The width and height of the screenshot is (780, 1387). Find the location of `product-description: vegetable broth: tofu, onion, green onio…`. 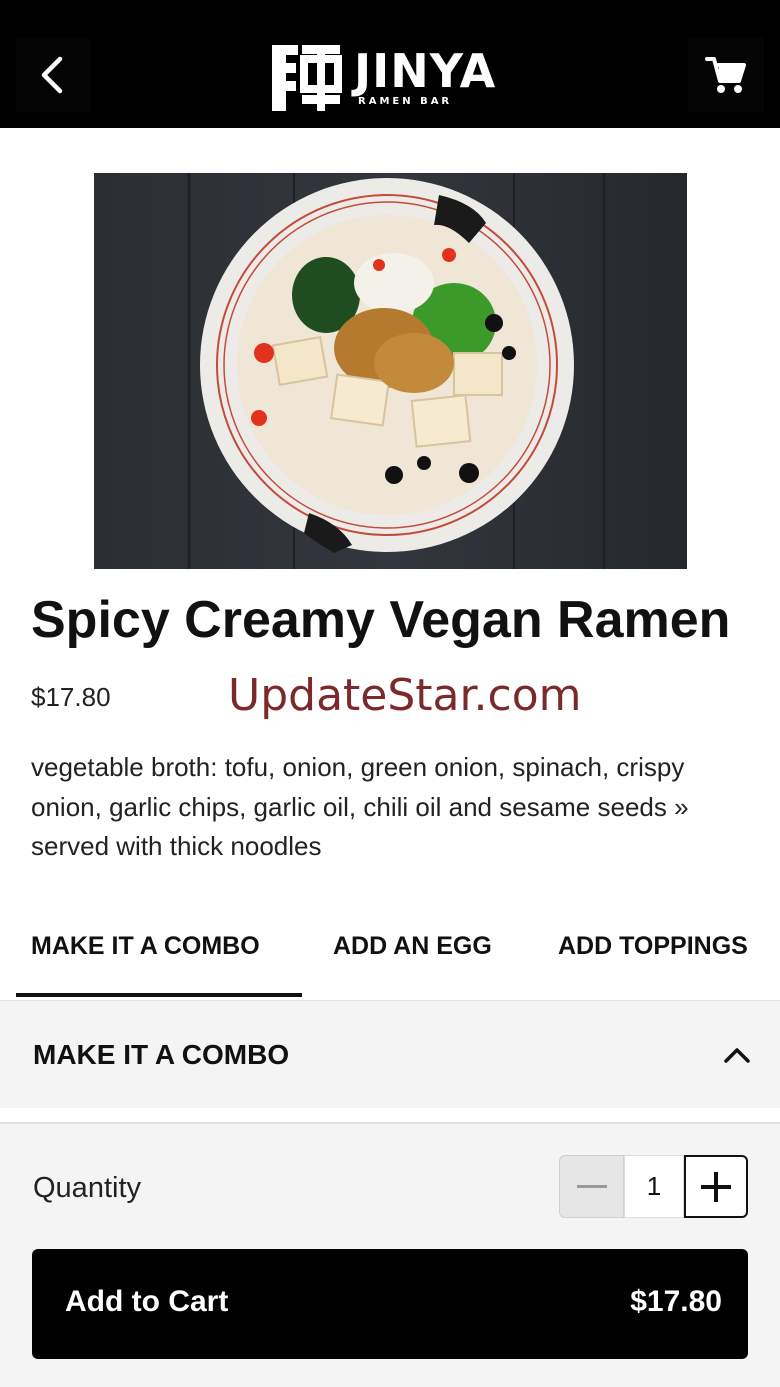

product-description: vegetable broth: tofu, onion, green onio… is located at coordinates (360, 806).